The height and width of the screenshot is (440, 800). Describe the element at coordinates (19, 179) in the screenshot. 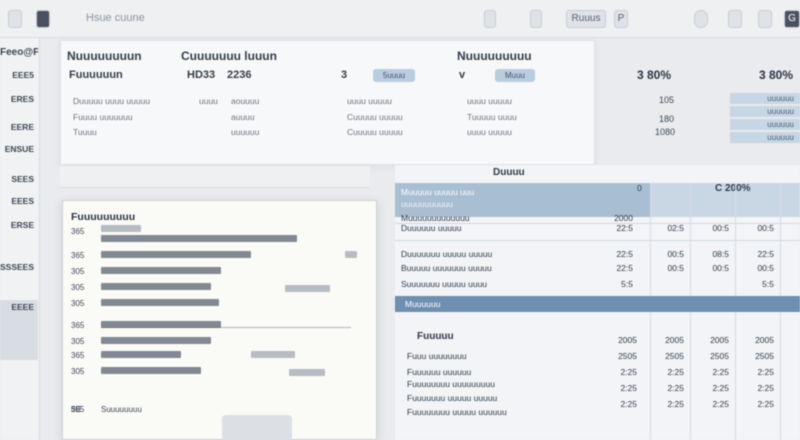

I see `sidebar-item: SEES` at that location.